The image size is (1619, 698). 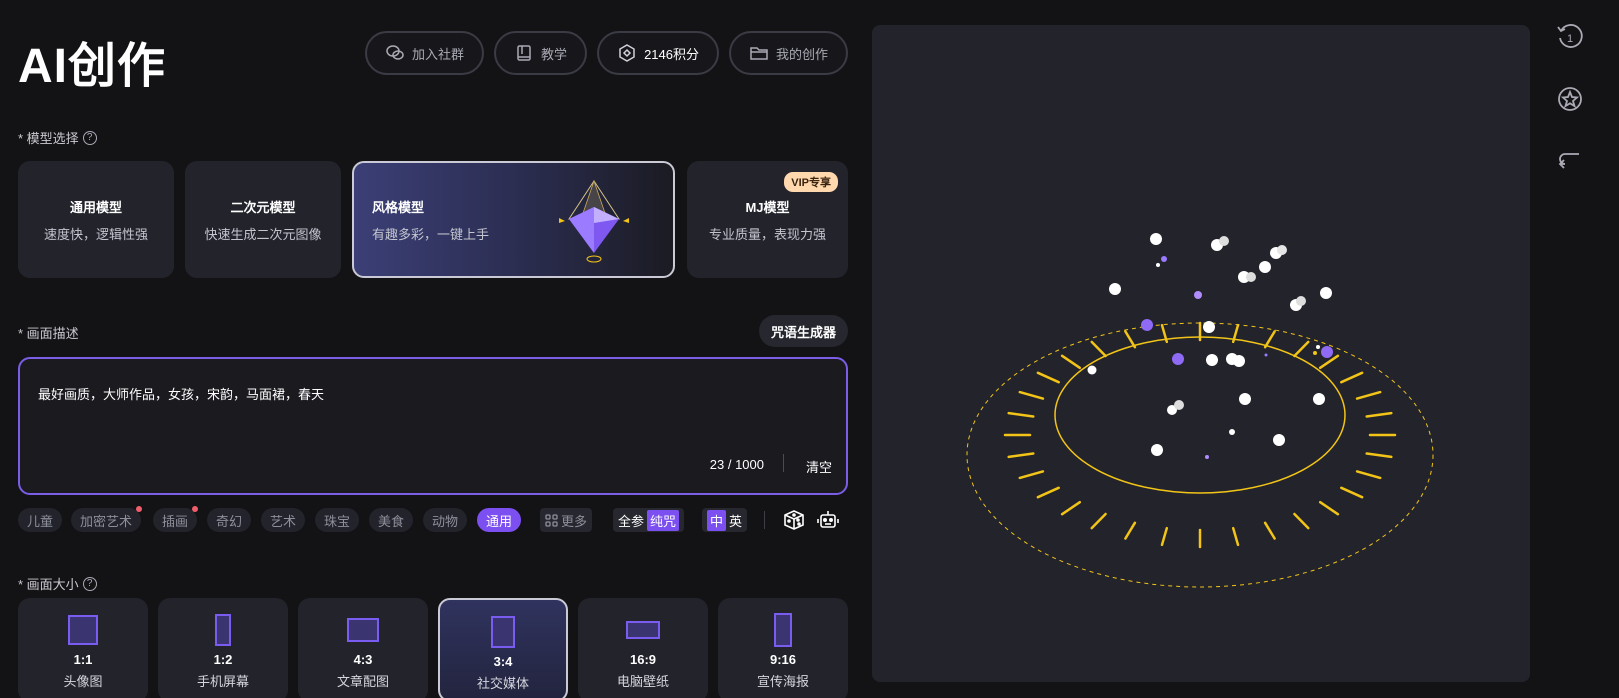 I want to click on tag-label: 动物, so click(x=445, y=521).